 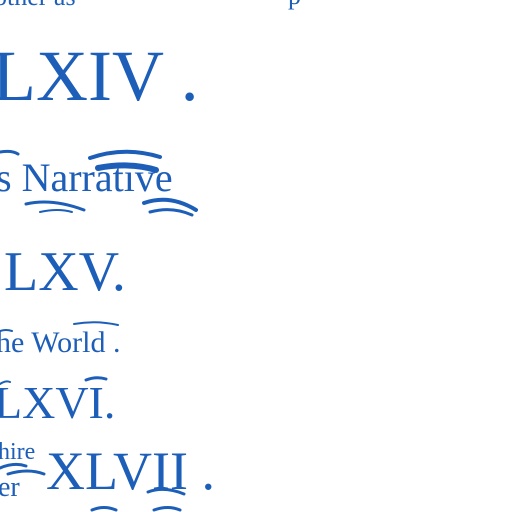 I want to click on heading-world: he World ., so click(x=60, y=342).